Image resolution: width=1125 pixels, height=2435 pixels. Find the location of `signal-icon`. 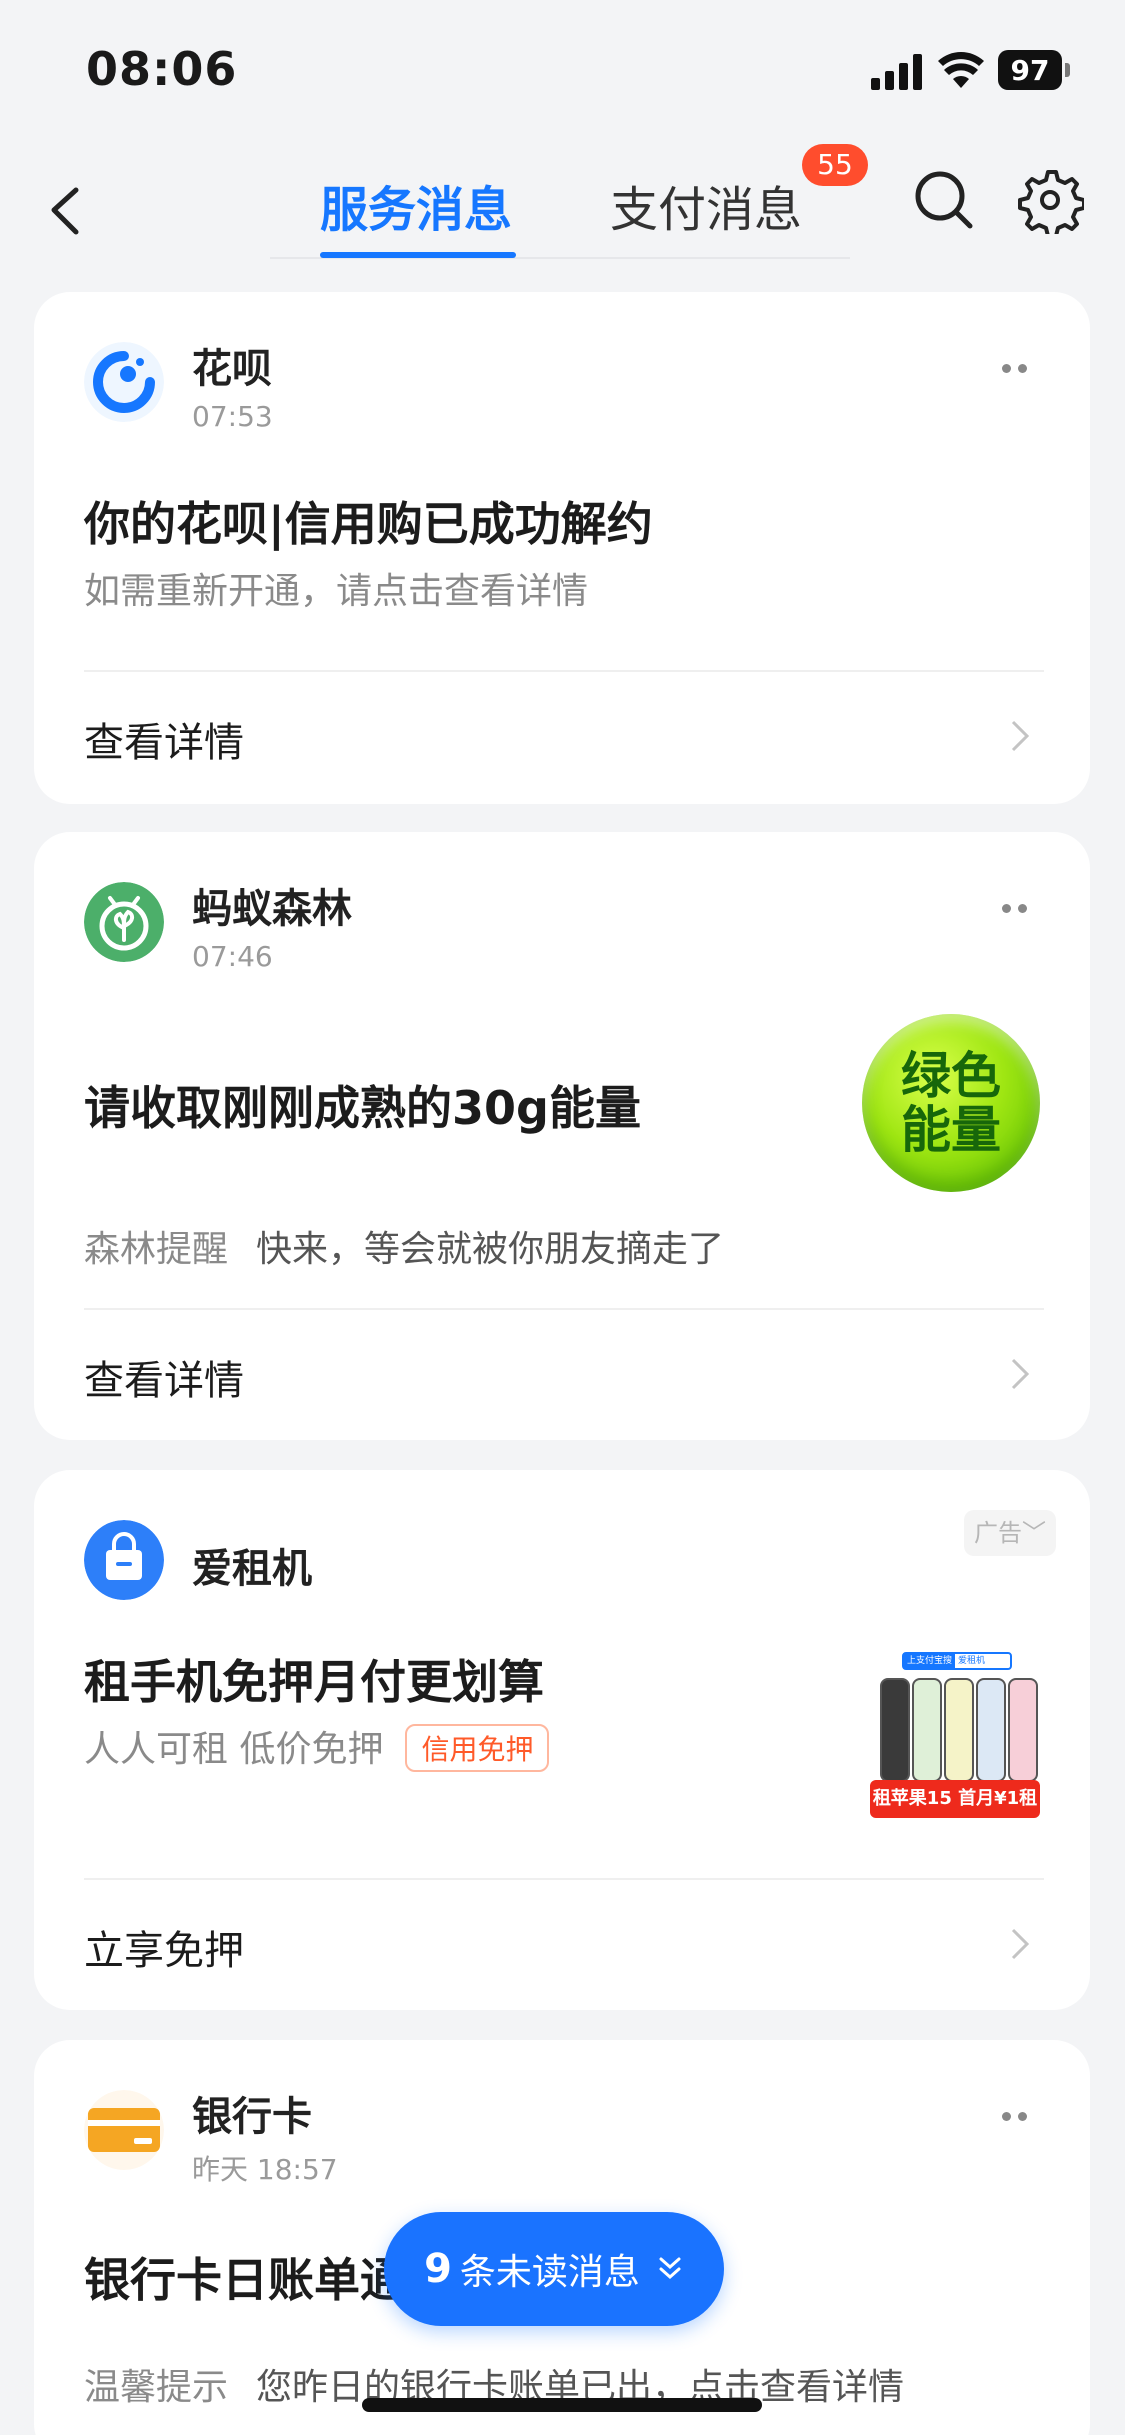

signal-icon is located at coordinates (896, 72).